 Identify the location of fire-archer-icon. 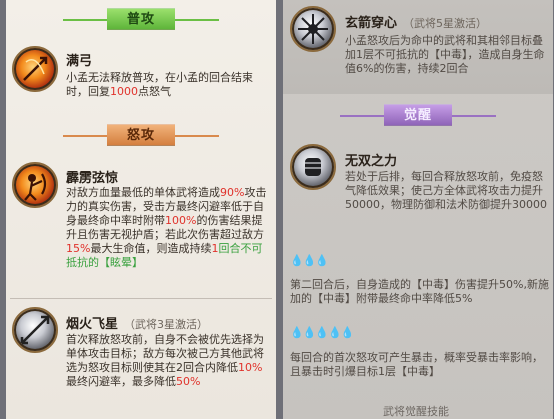
(35, 185).